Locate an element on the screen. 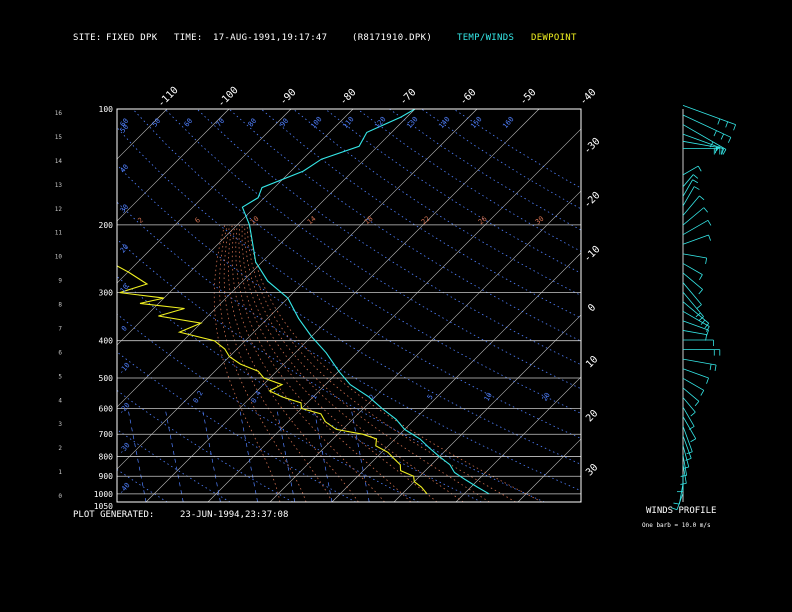  pressure-tick-label: 200 is located at coordinates (106, 225).